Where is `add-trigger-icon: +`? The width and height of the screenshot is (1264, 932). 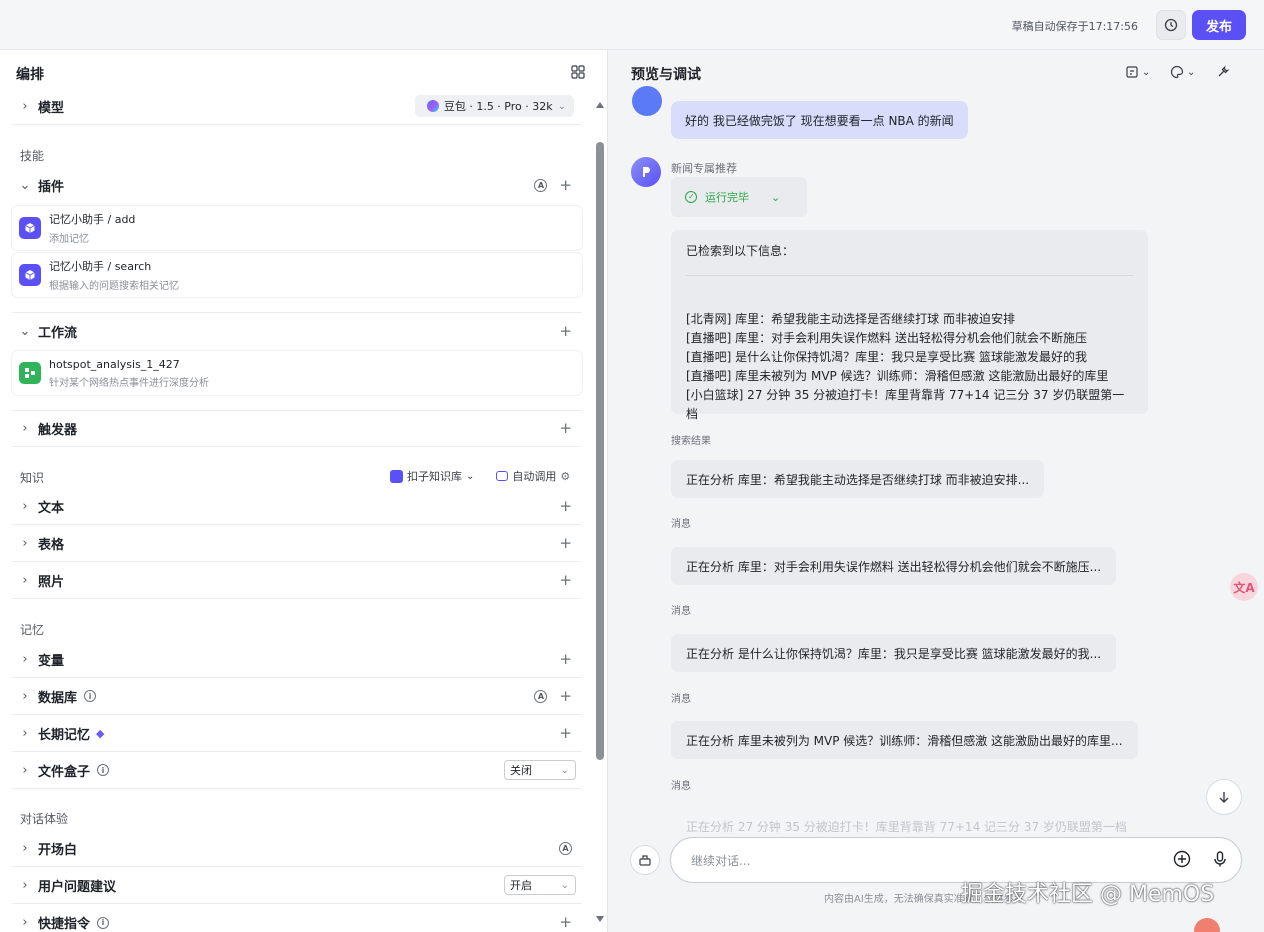
add-trigger-icon: + is located at coordinates (565, 428).